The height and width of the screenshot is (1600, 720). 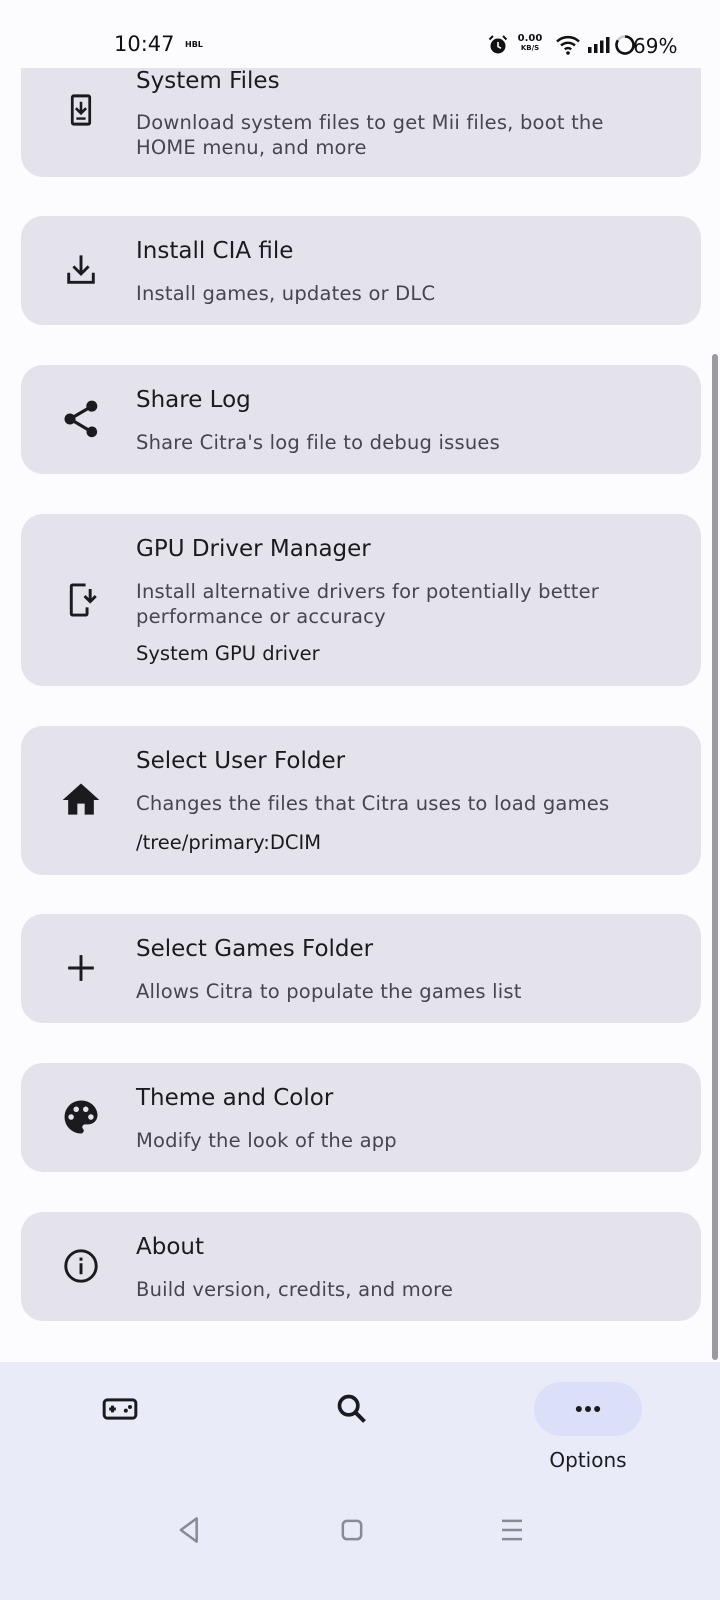 I want to click on search-icon, so click(x=351, y=1408).